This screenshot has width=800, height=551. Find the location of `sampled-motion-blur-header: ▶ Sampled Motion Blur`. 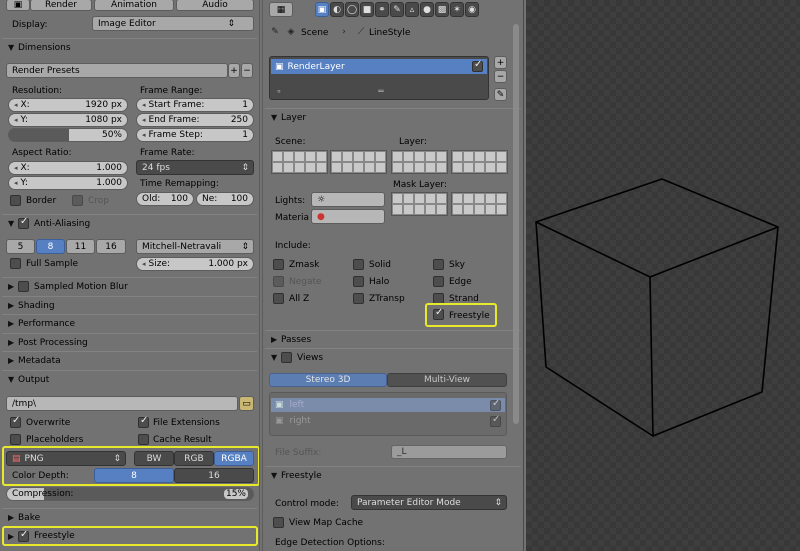

sampled-motion-blur-header: ▶ Sampled Motion Blur is located at coordinates (129, 286).